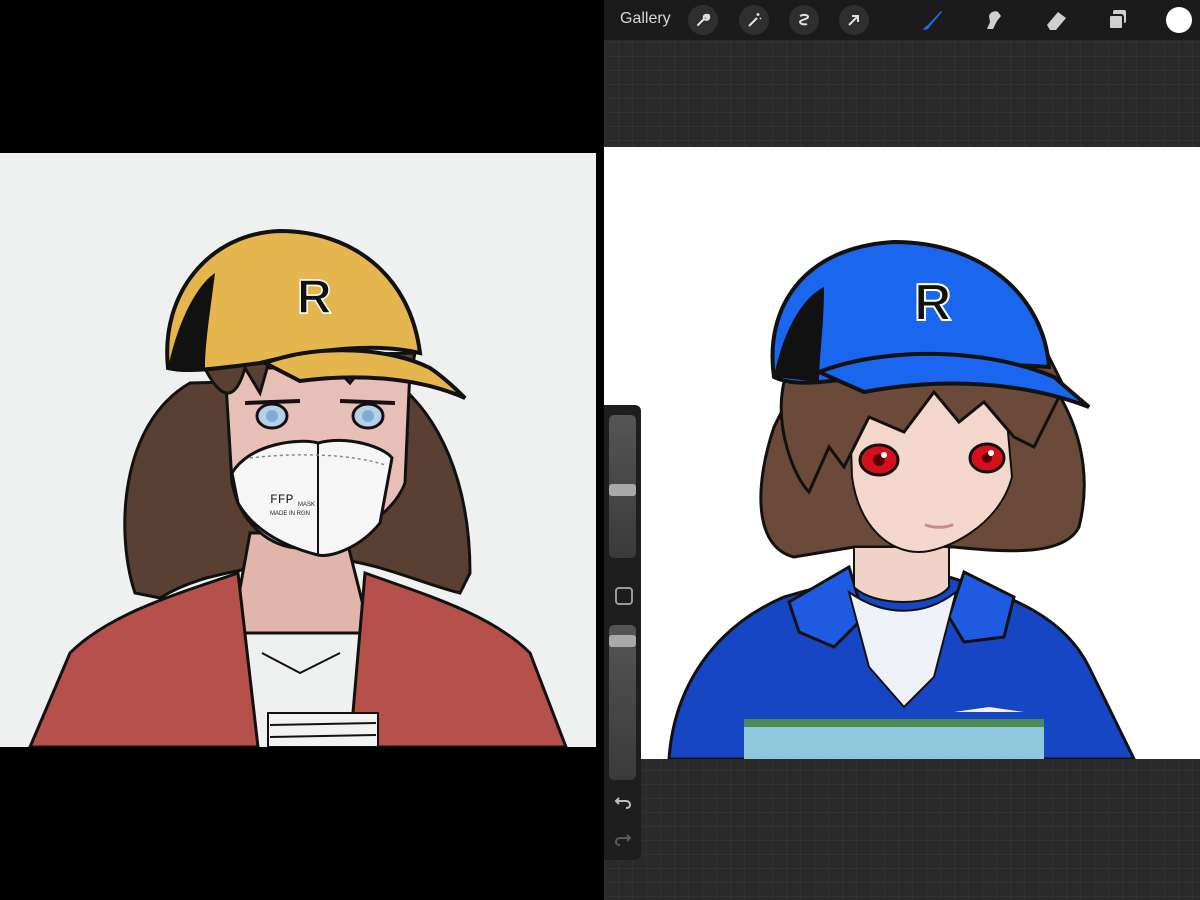 This screenshot has width=1200, height=900. Describe the element at coordinates (645, 19) in the screenshot. I see `gallery-button: Gallery` at that location.